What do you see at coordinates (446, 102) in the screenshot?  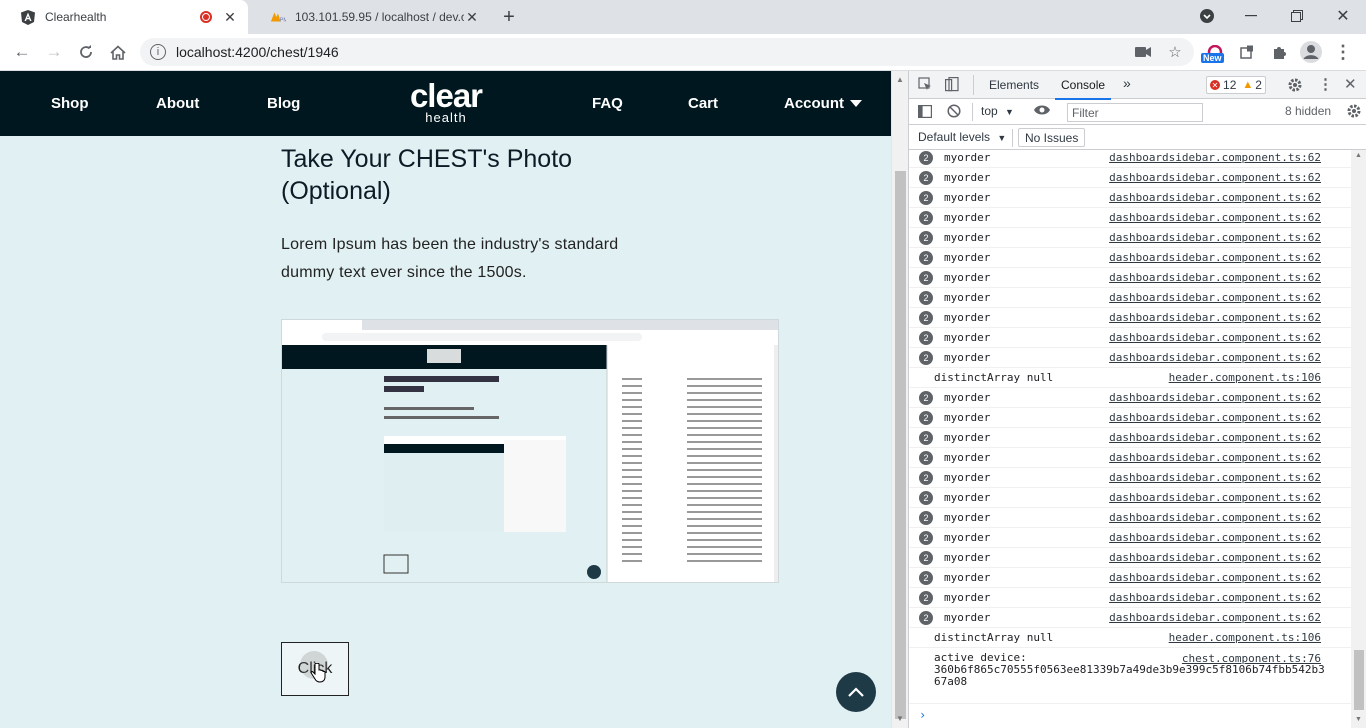 I see `site-logo: clear health` at bounding box center [446, 102].